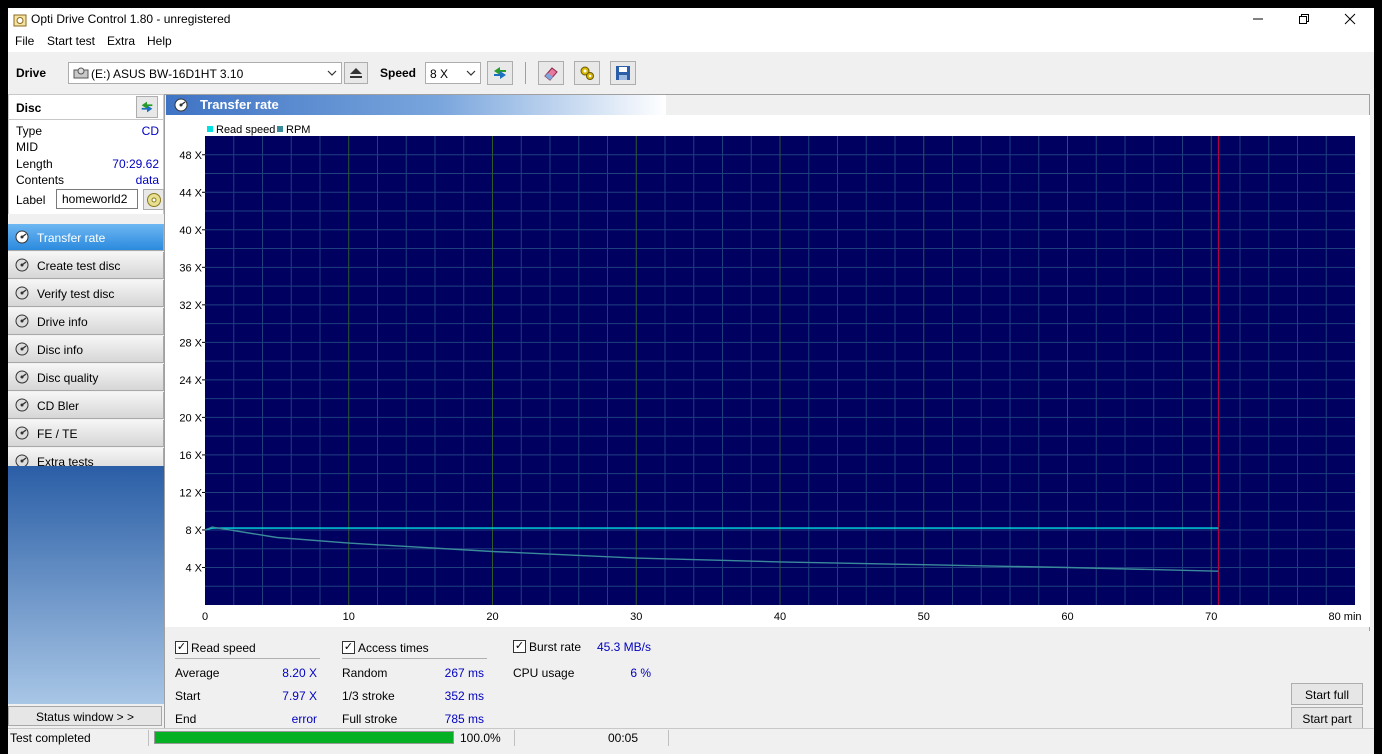 The image size is (1382, 754). Describe the element at coordinates (1350, 19) in the screenshot. I see `close-button` at that location.